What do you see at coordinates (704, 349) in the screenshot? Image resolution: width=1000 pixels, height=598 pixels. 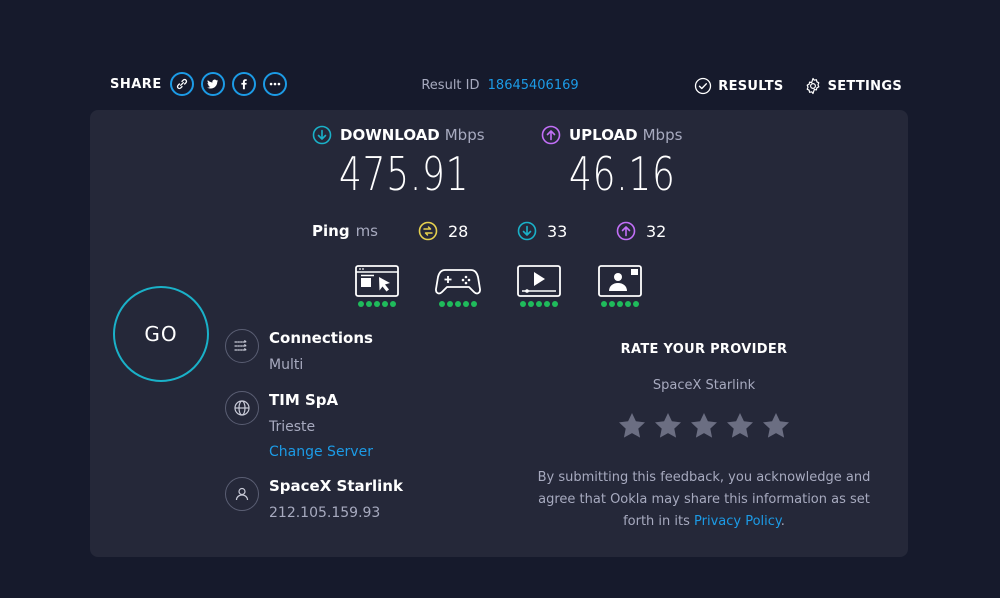 I see `rate-title: RATE YOUR PROVIDER` at bounding box center [704, 349].